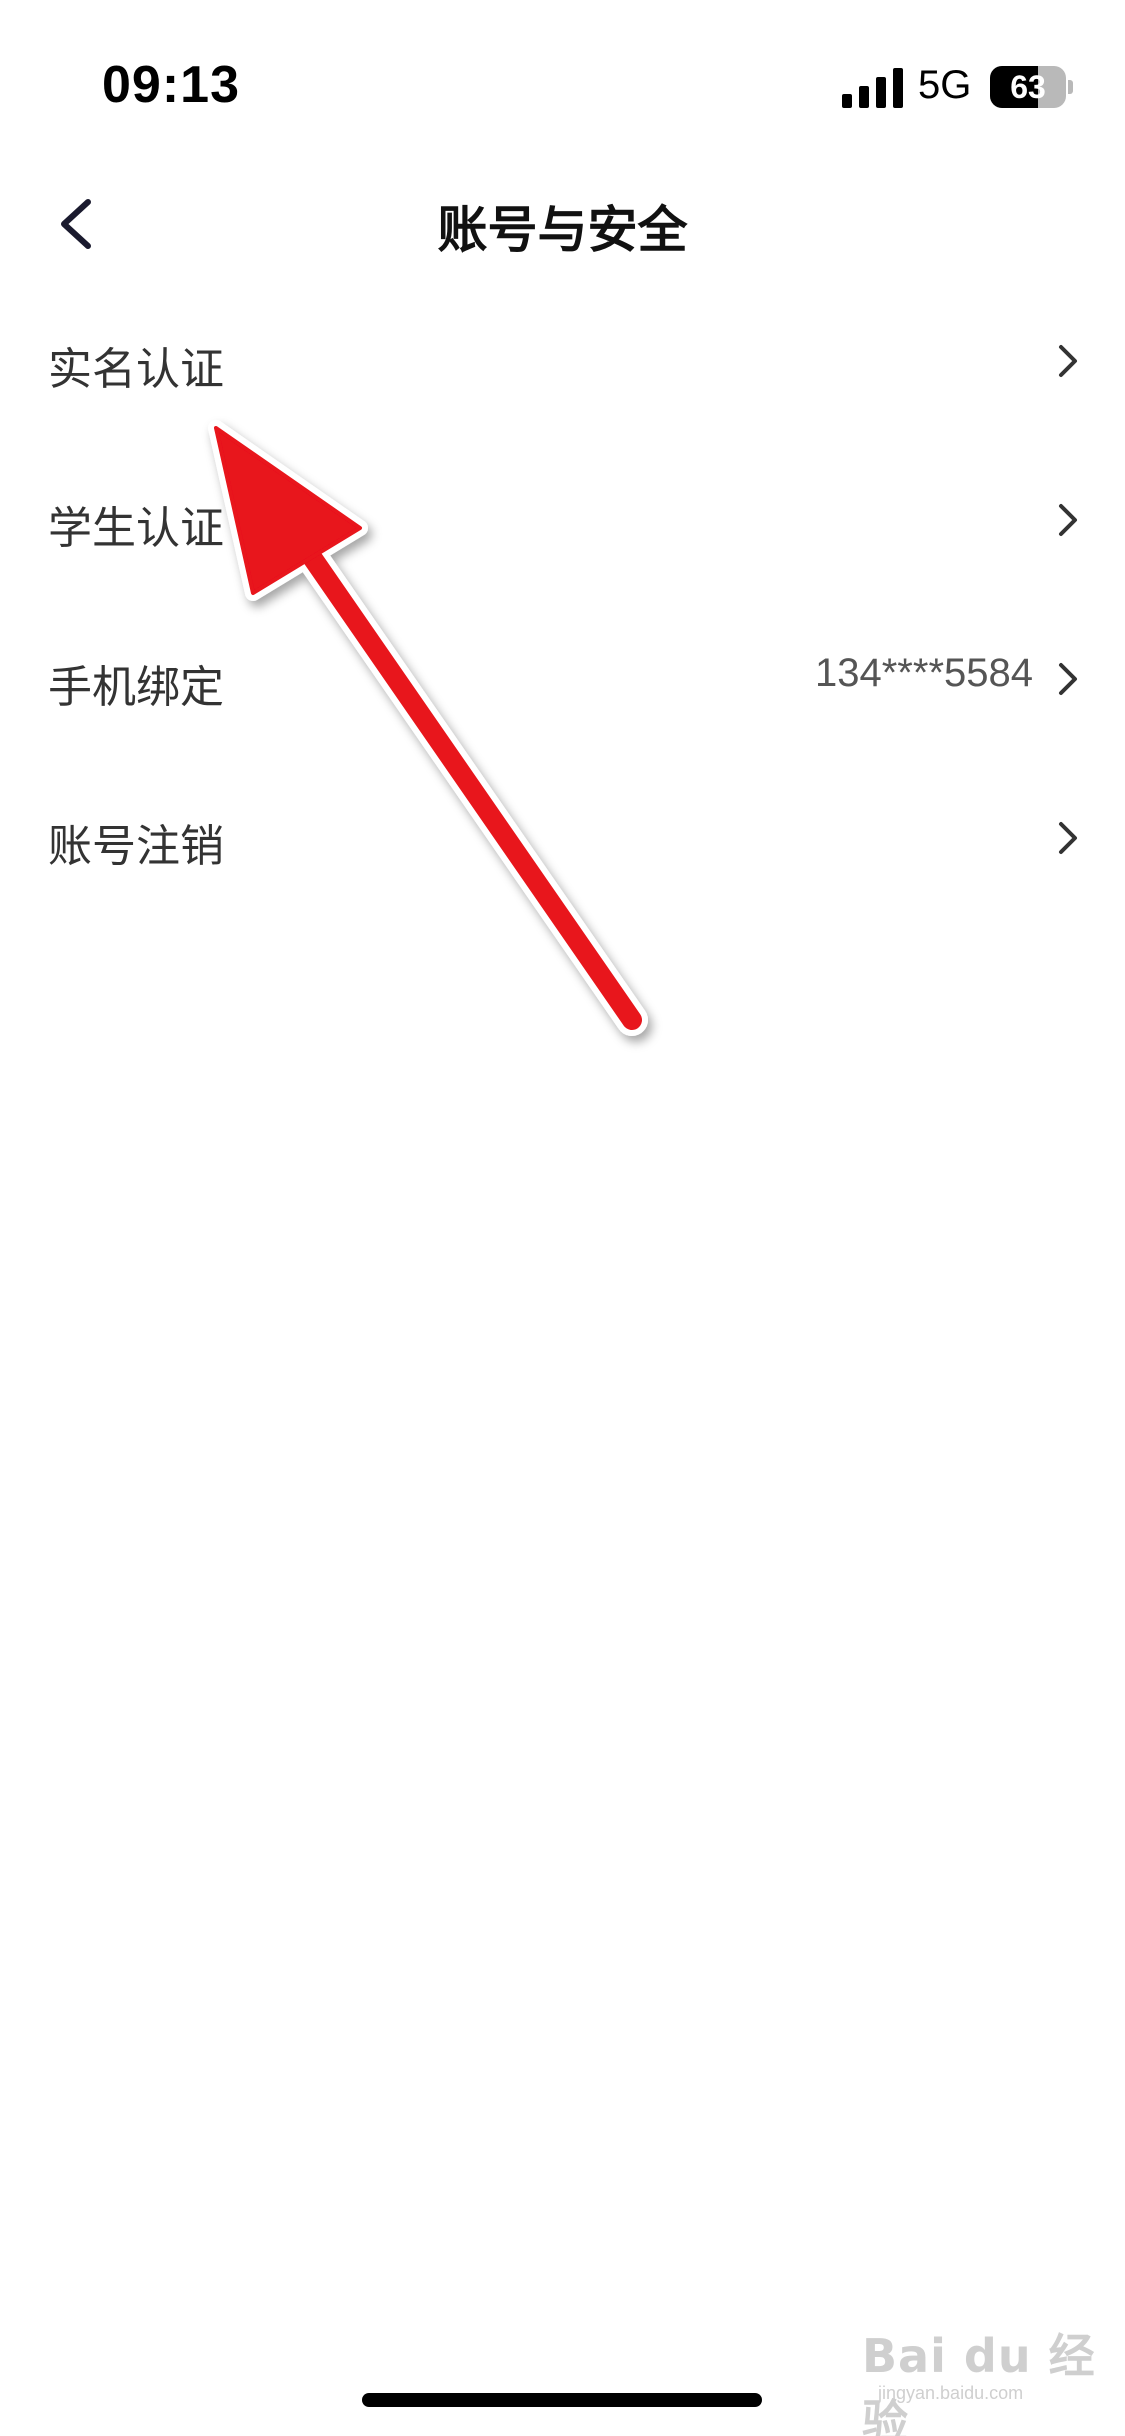 The image size is (1125, 2436). What do you see at coordinates (562, 839) in the screenshot?
I see `menu-item-account-cancellation: 账号注销` at bounding box center [562, 839].